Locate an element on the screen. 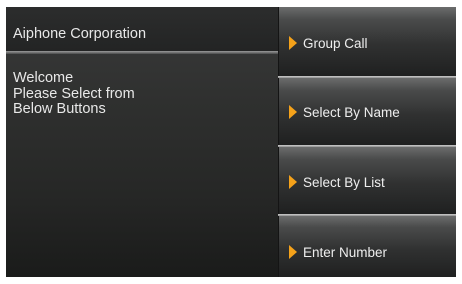  welcome-line: Please Select from is located at coordinates (74, 93).